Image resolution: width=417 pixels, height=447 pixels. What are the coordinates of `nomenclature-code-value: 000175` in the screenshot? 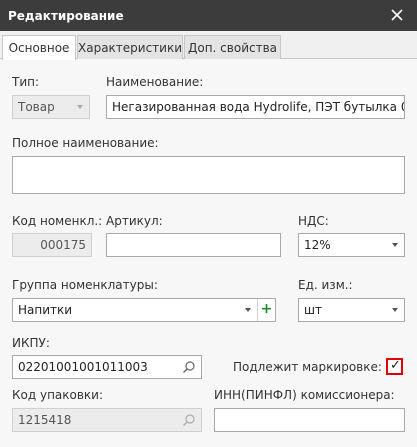 It's located at (63, 245).